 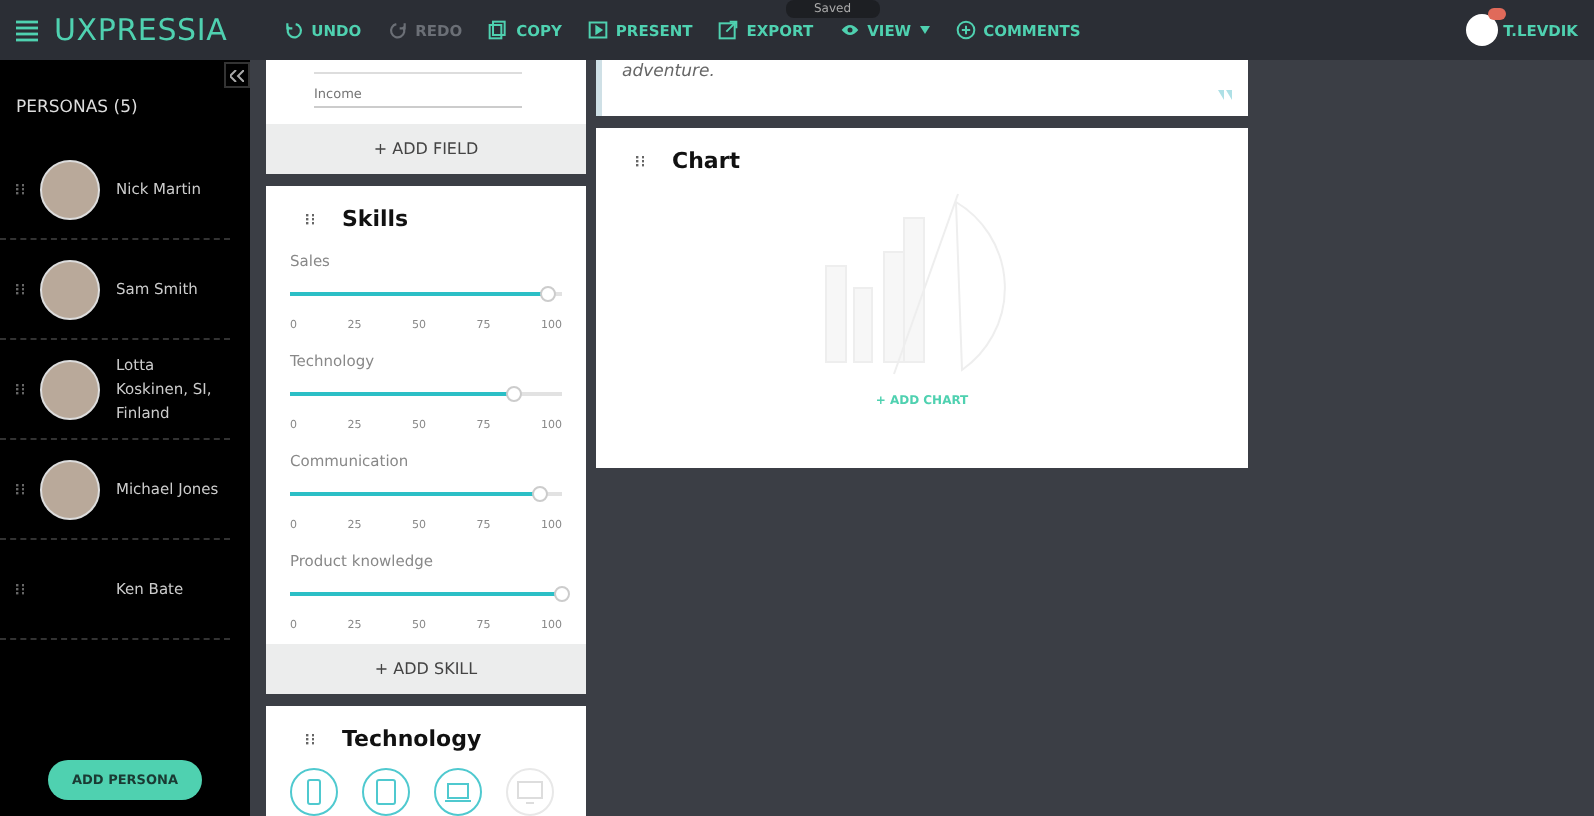 What do you see at coordinates (1225, 95) in the screenshot?
I see `quote-icon` at bounding box center [1225, 95].